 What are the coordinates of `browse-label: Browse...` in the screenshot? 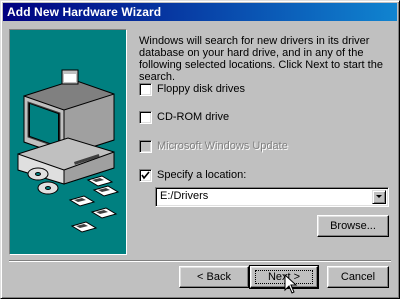 It's located at (353, 226).